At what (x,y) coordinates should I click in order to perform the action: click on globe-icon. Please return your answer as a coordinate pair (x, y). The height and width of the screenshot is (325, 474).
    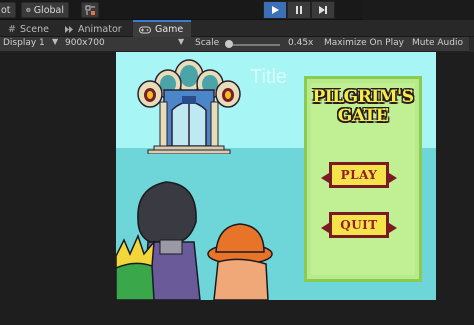
    Looking at the image, I should click on (28, 10).